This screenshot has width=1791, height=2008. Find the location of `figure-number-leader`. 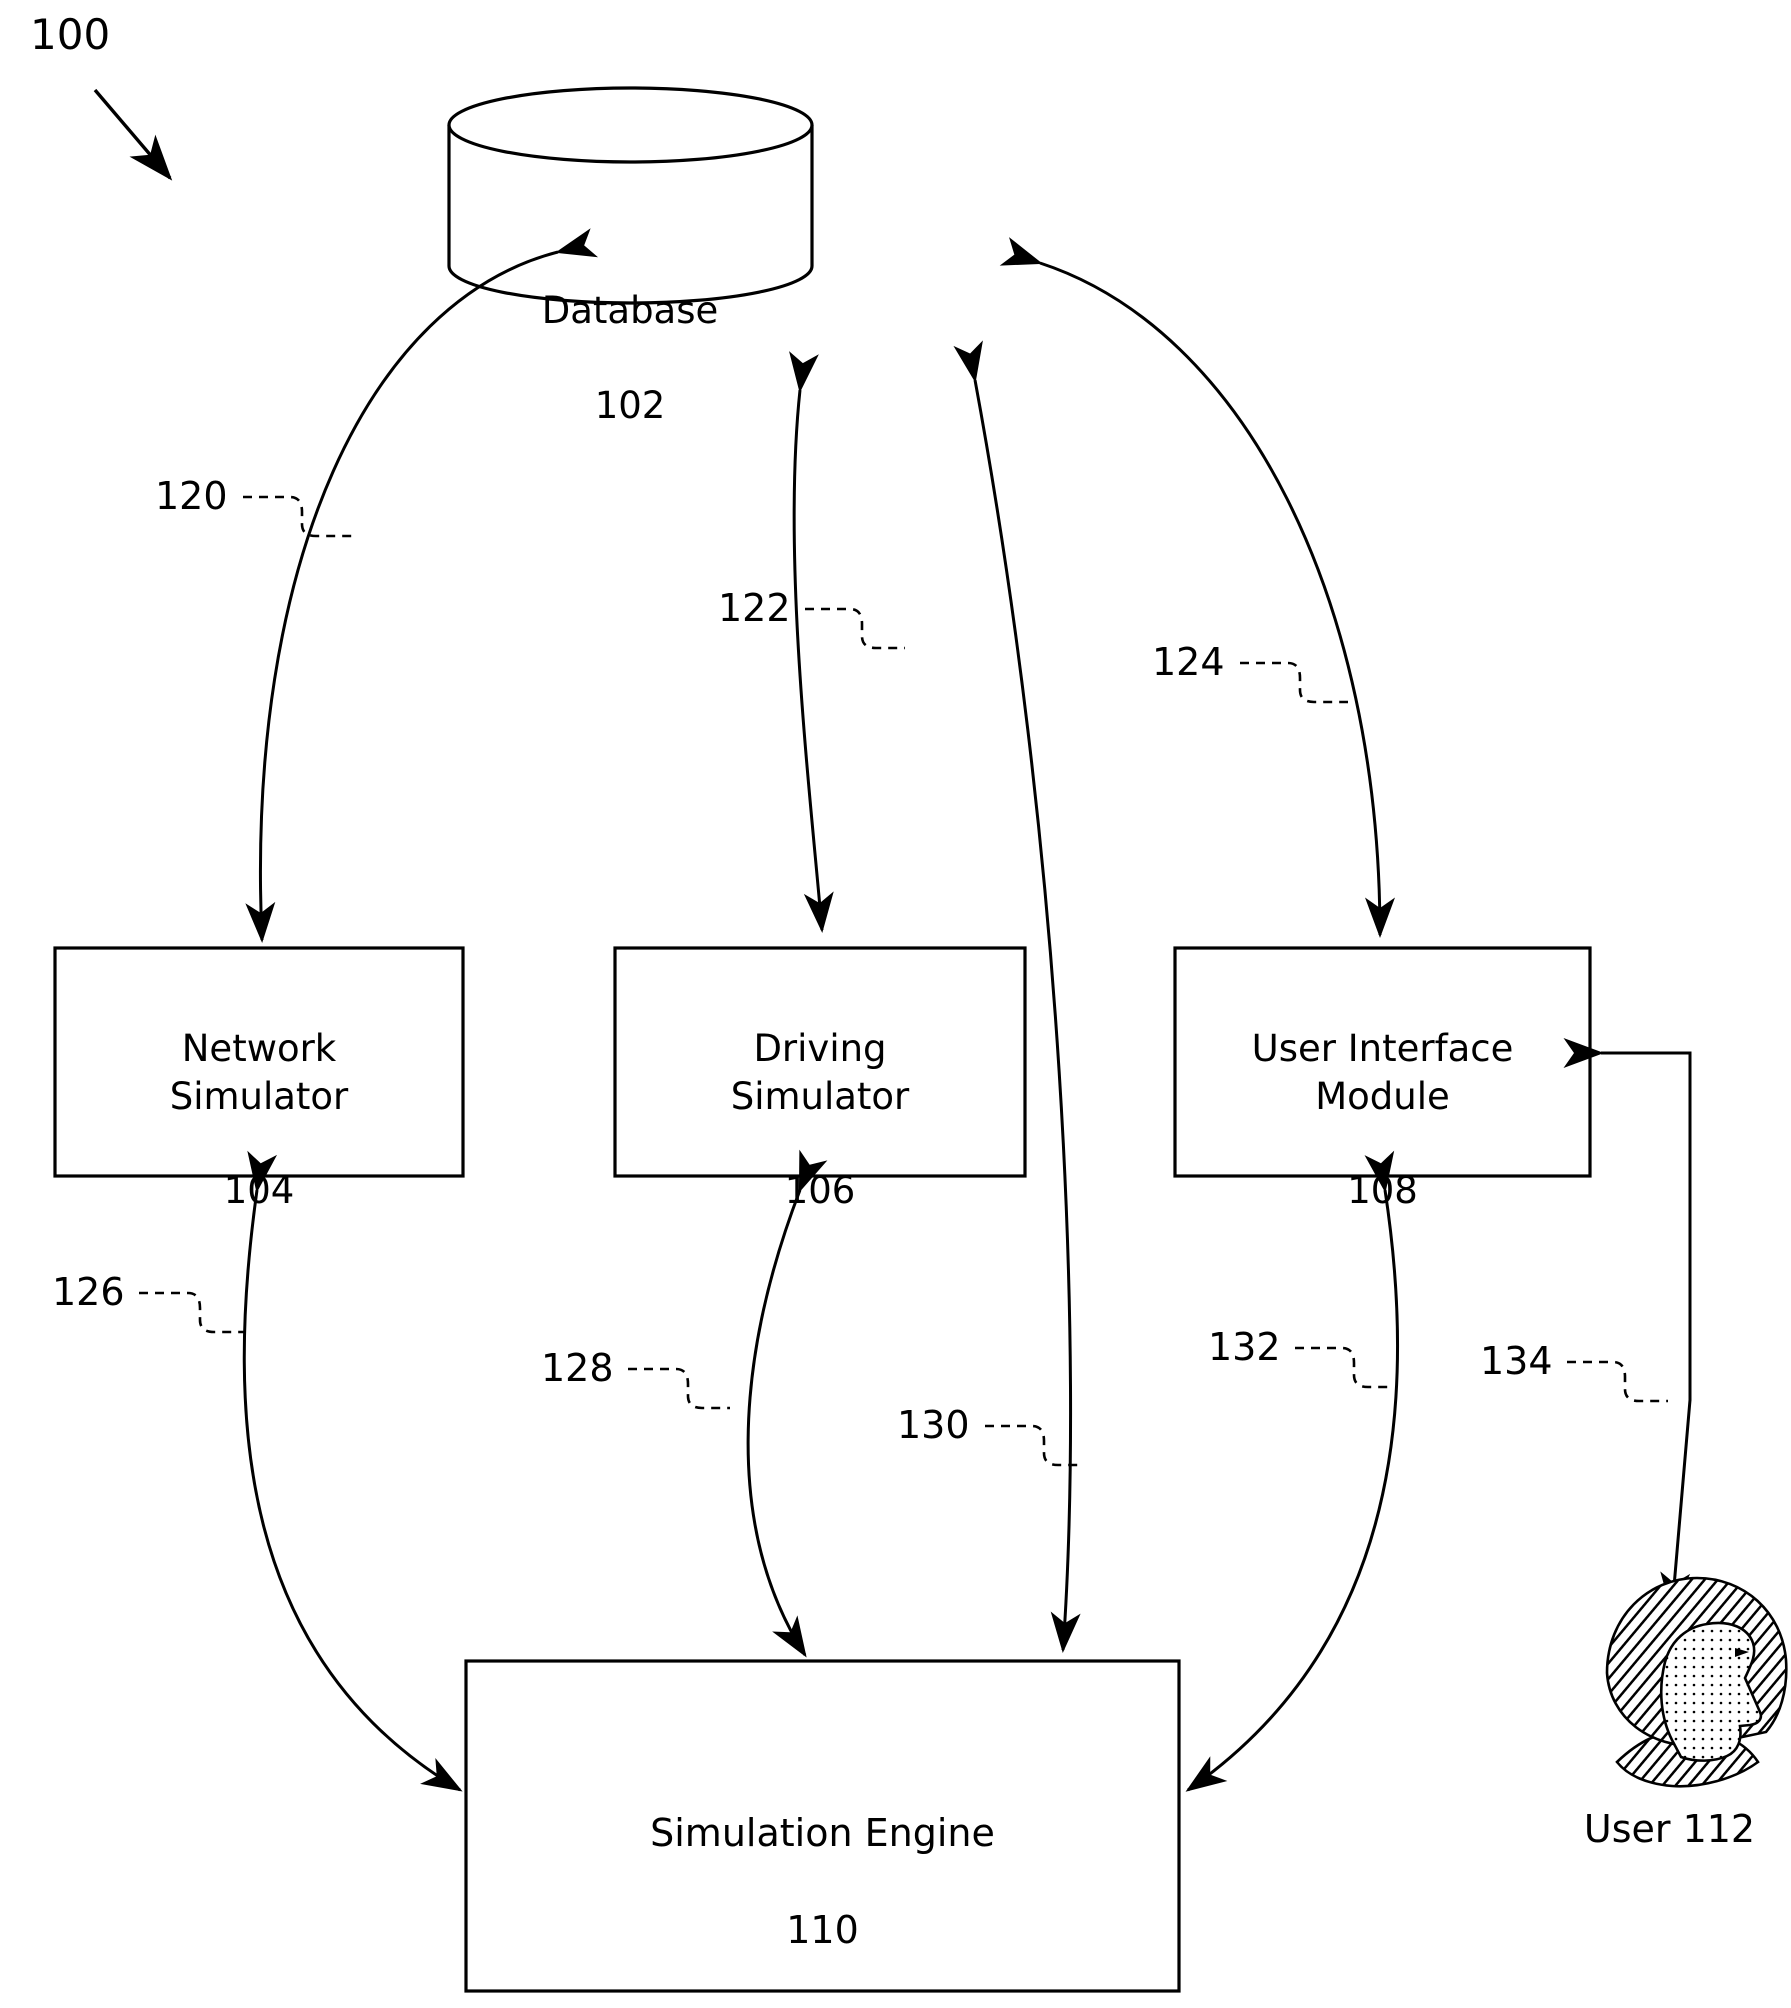

figure-number-leader is located at coordinates (133, 134).